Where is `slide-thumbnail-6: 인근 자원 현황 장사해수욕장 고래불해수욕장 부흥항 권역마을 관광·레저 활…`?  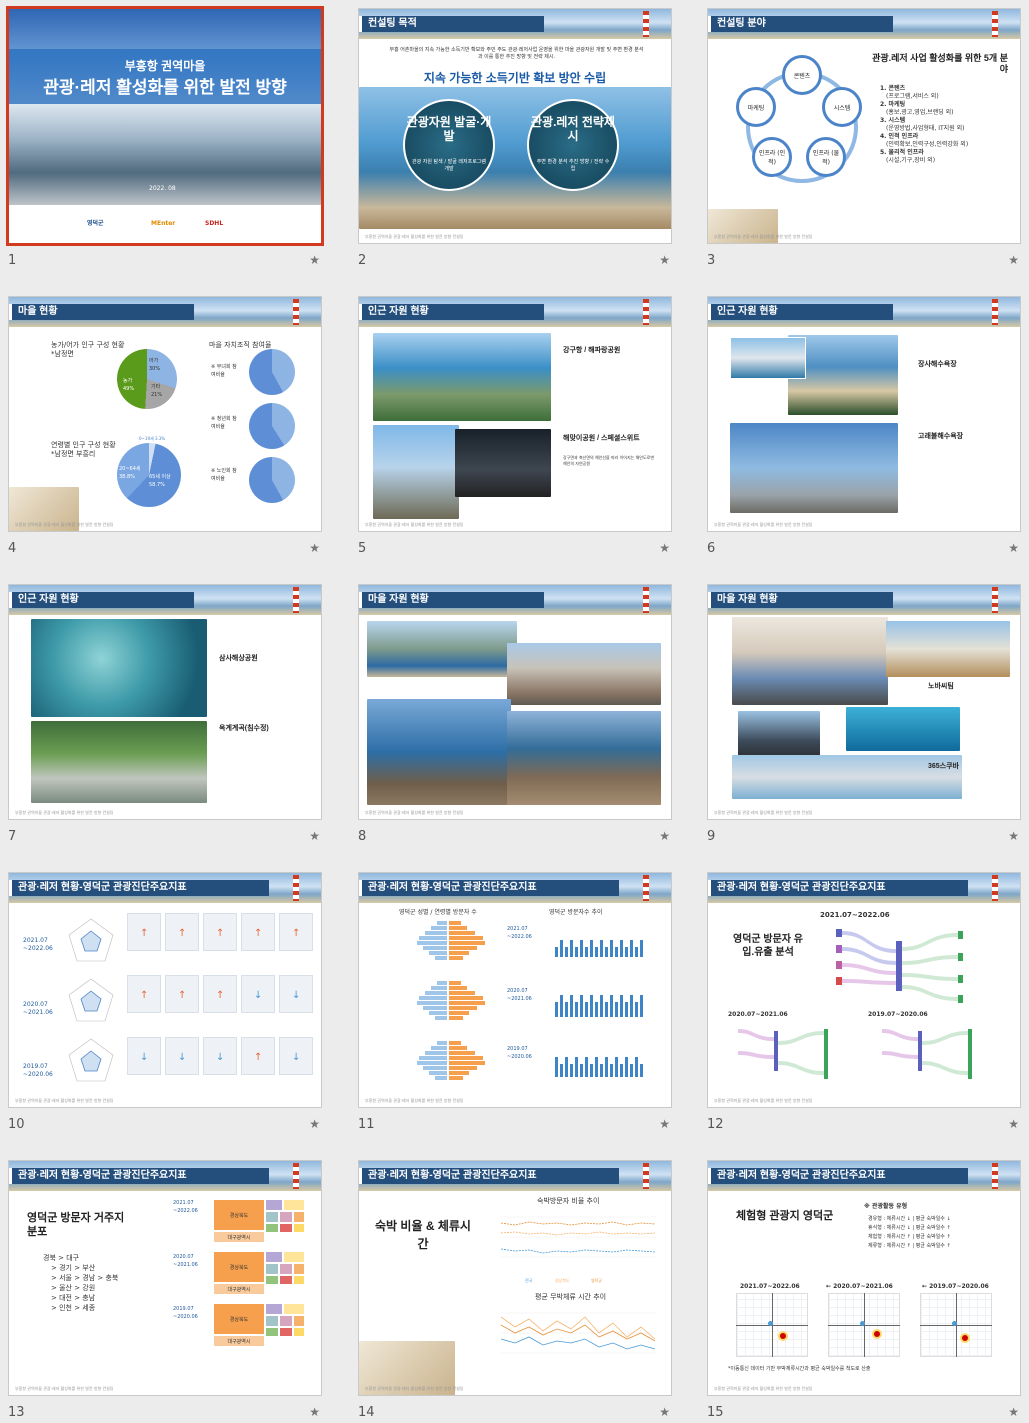
slide-thumbnail-6: 인근 자원 현황 장사해수욕장 고래불해수욕장 부흥항 권역마을 관광·레저 활… is located at coordinates (864, 432).